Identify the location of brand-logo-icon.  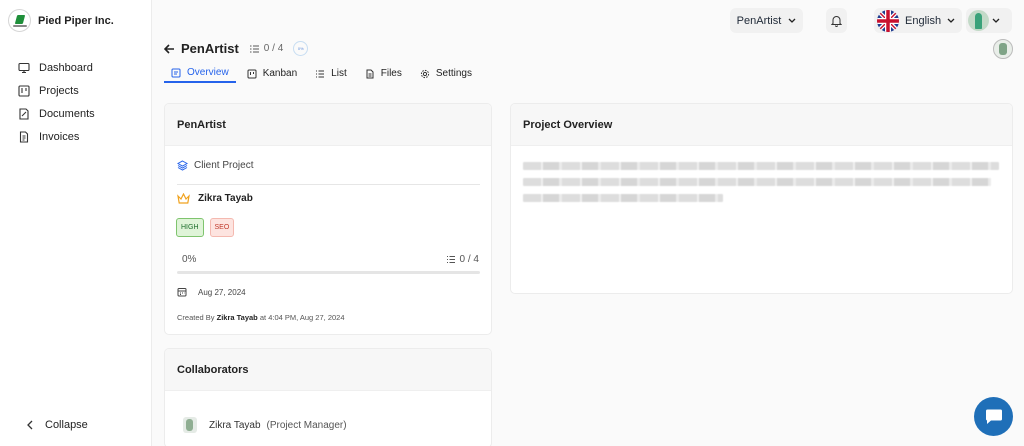
(19, 20).